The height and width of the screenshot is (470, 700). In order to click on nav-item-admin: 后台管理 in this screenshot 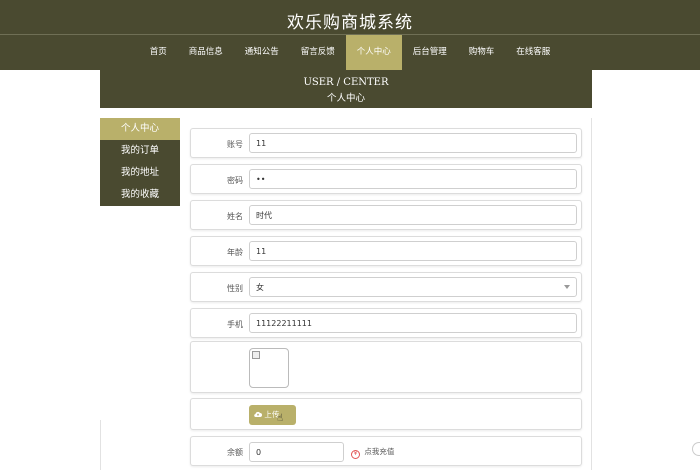, I will do `click(430, 52)`.